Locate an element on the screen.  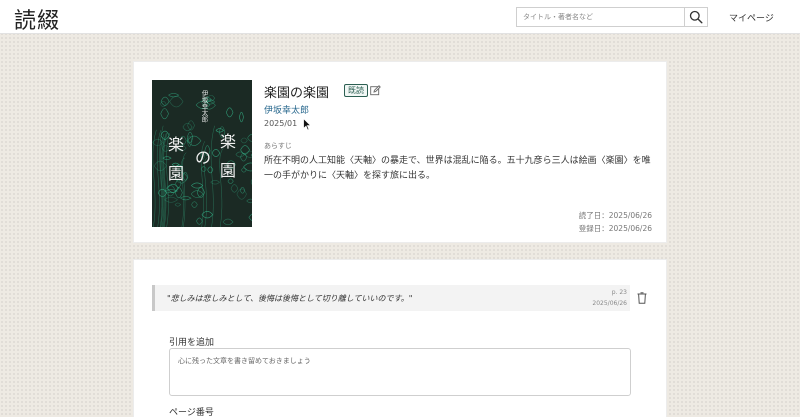
site-logo: 読綴 is located at coordinates (37, 19).